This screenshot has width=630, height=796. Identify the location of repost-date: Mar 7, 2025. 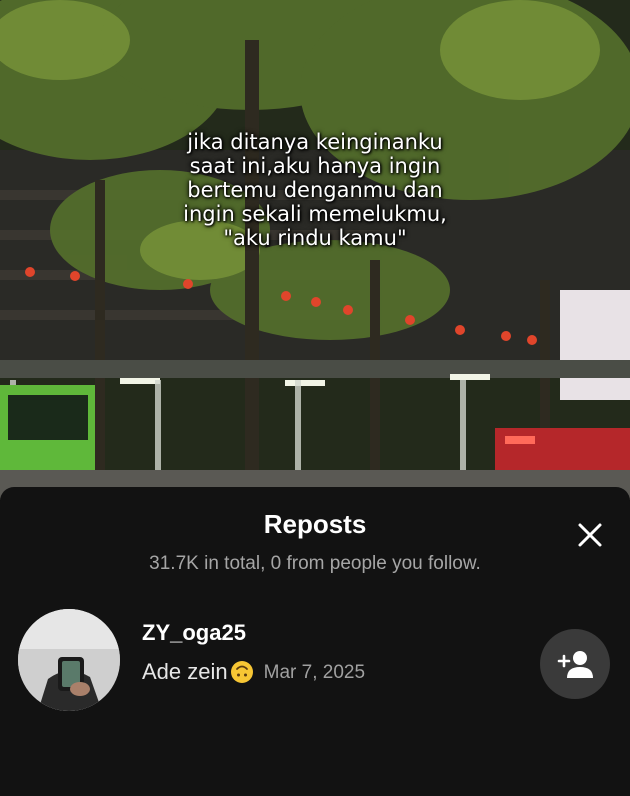
(314, 672).